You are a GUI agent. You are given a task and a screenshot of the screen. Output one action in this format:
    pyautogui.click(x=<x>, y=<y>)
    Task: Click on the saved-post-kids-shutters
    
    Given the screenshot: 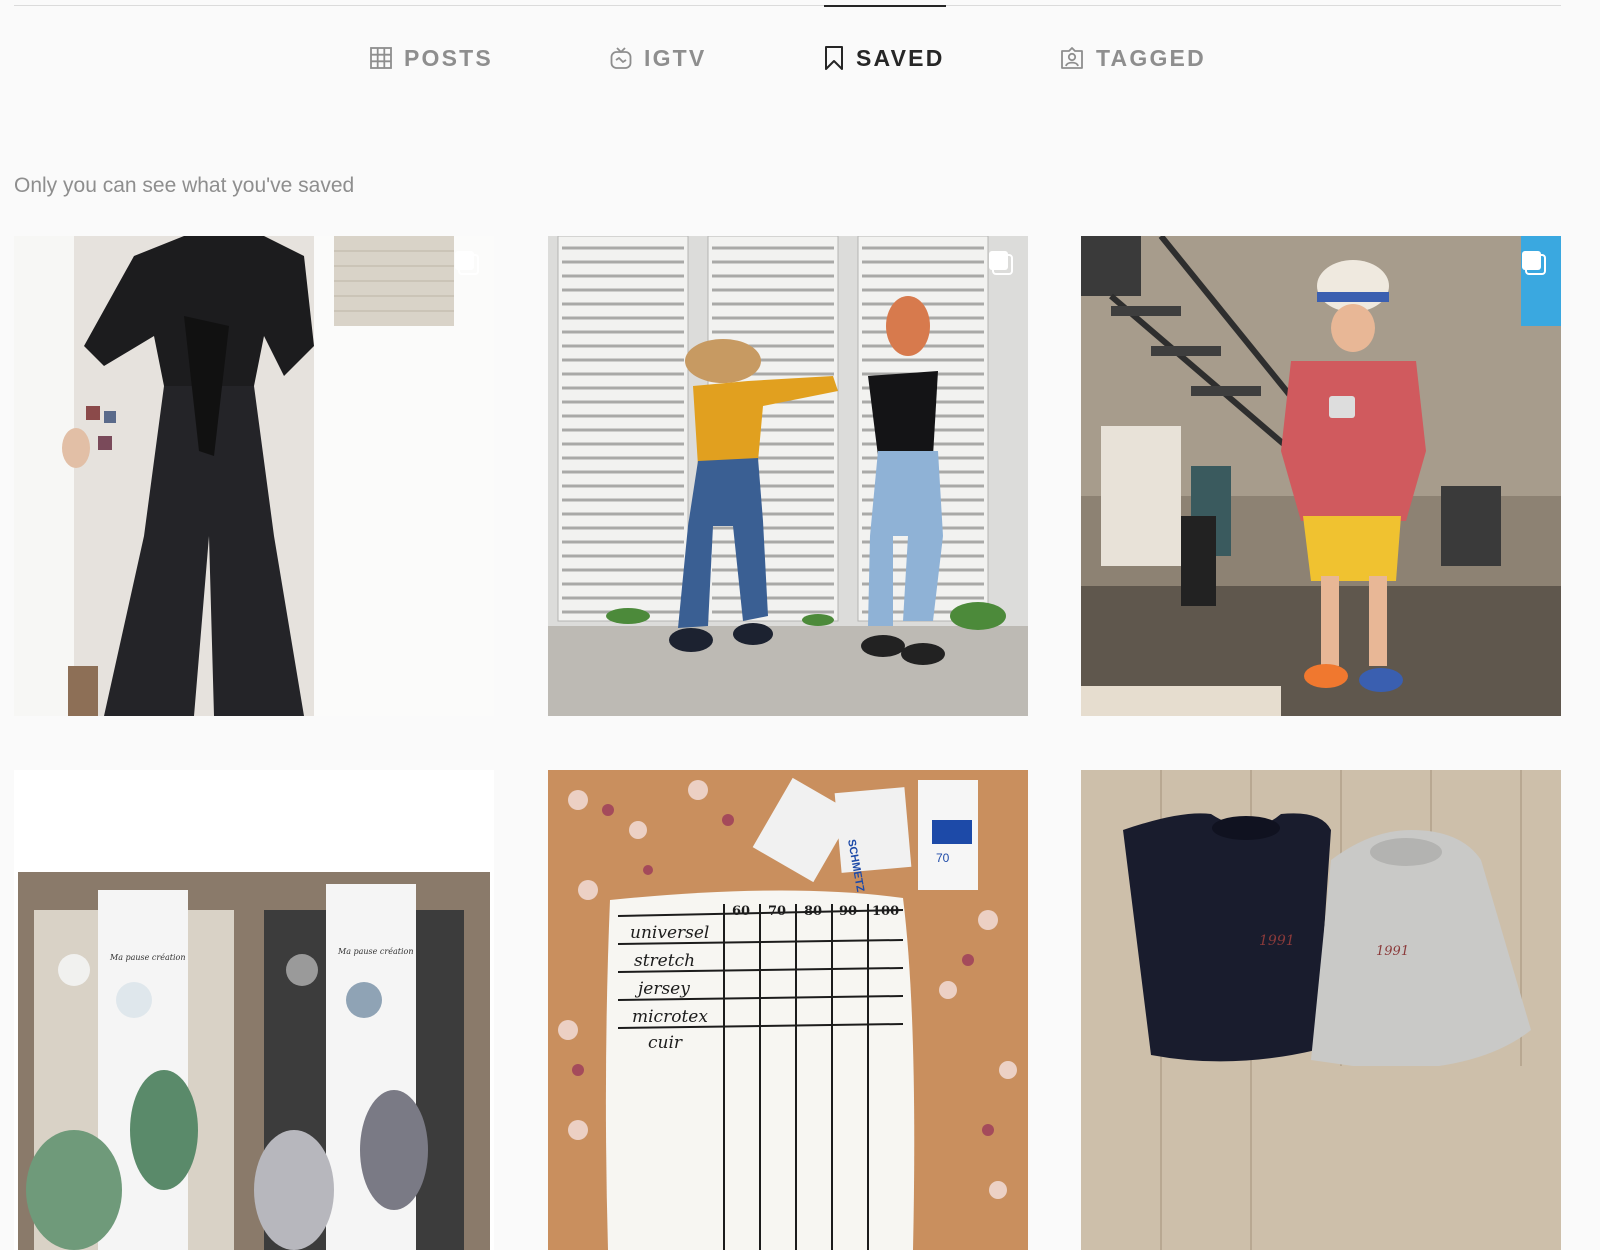 What is the action you would take?
    pyautogui.click(x=788, y=476)
    